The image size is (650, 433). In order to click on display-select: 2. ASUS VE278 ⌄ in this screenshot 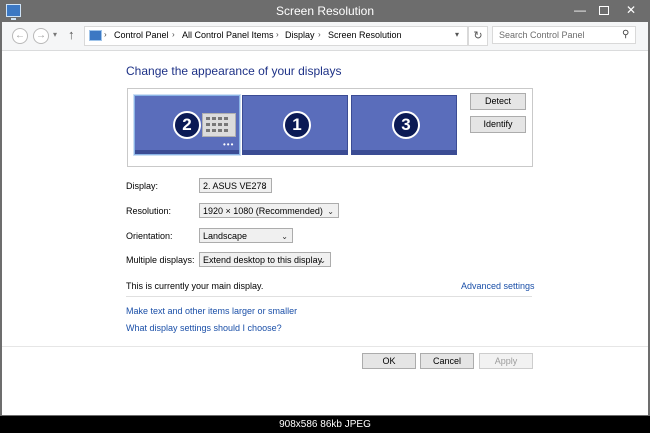, I will do `click(235, 185)`.